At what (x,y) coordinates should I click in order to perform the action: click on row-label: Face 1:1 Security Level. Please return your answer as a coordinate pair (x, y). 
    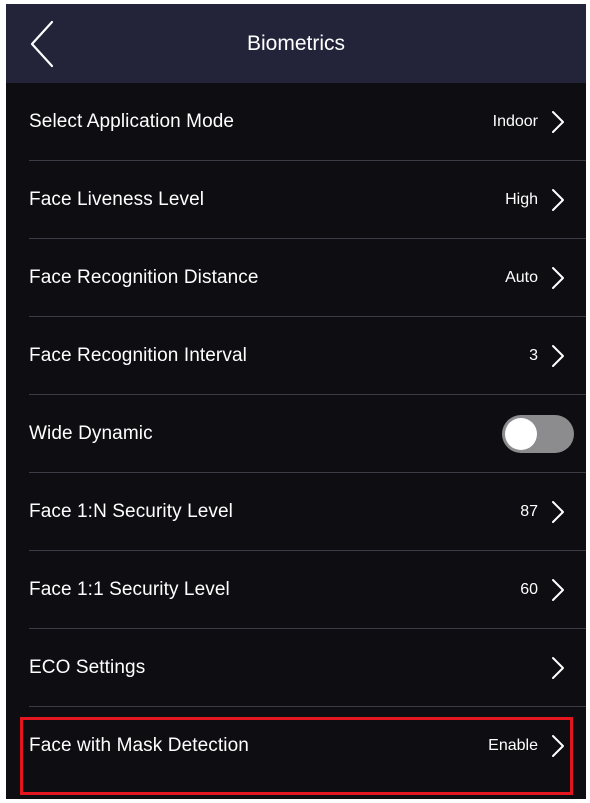
    Looking at the image, I should click on (129, 589).